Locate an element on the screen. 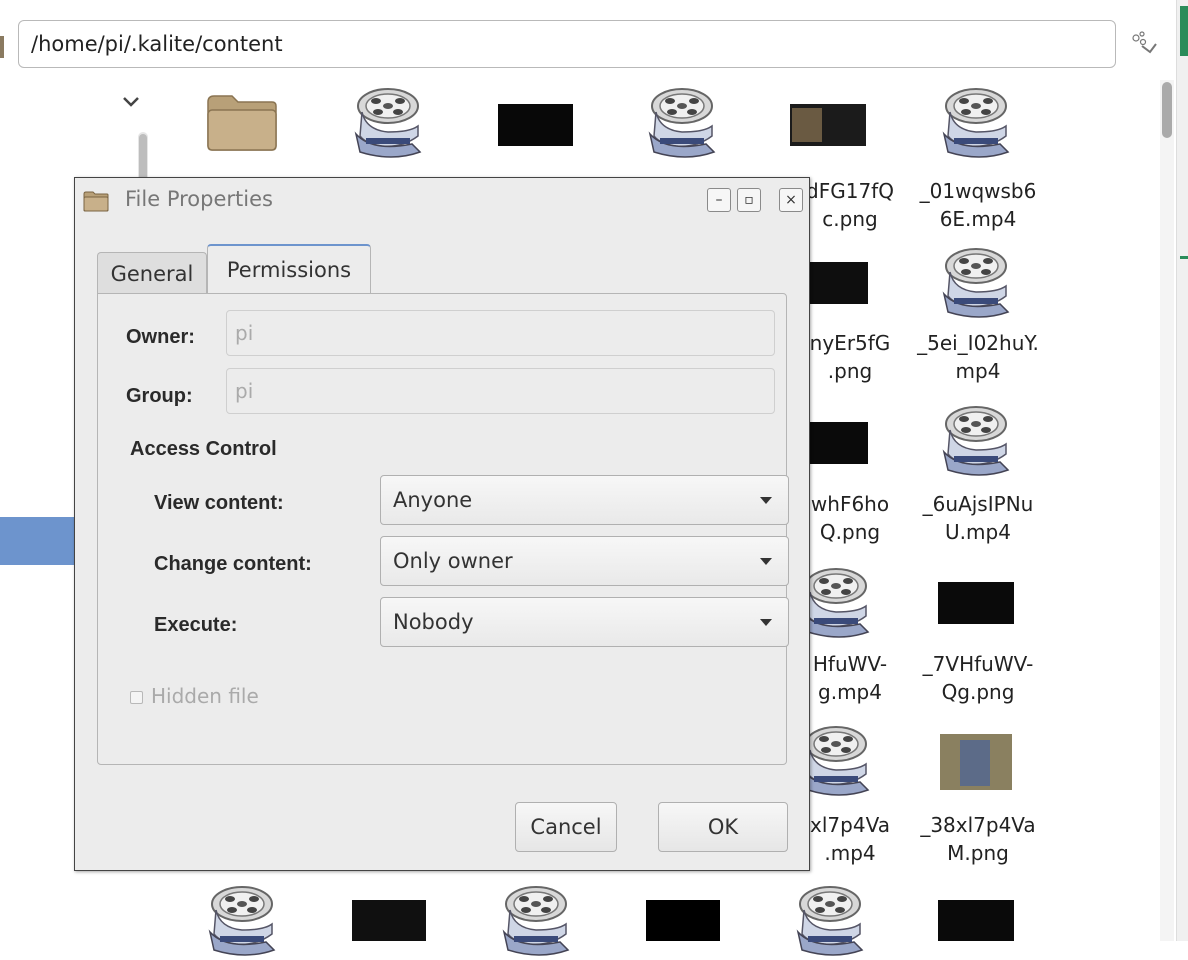 This screenshot has height=960, width=1188. hidden-file-checkbox: Hidden file is located at coordinates (194, 696).